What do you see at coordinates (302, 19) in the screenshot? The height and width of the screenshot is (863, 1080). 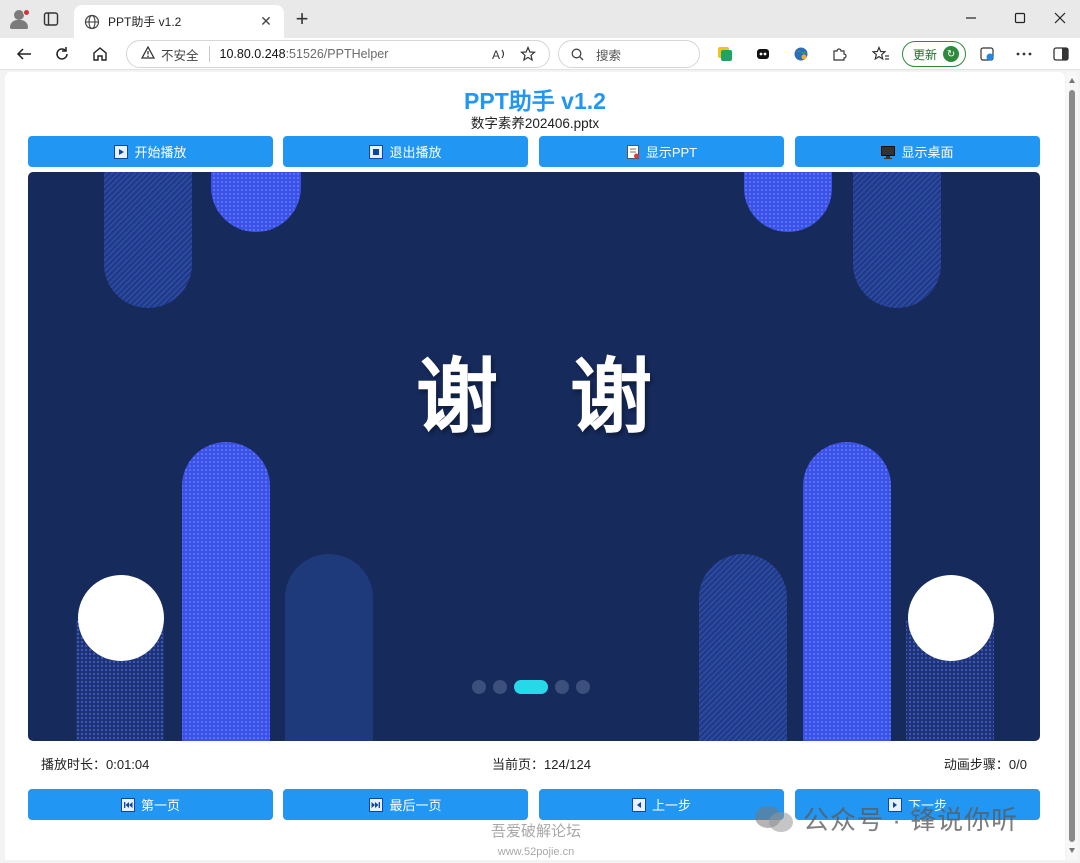 I see `new-tab-button: +` at bounding box center [302, 19].